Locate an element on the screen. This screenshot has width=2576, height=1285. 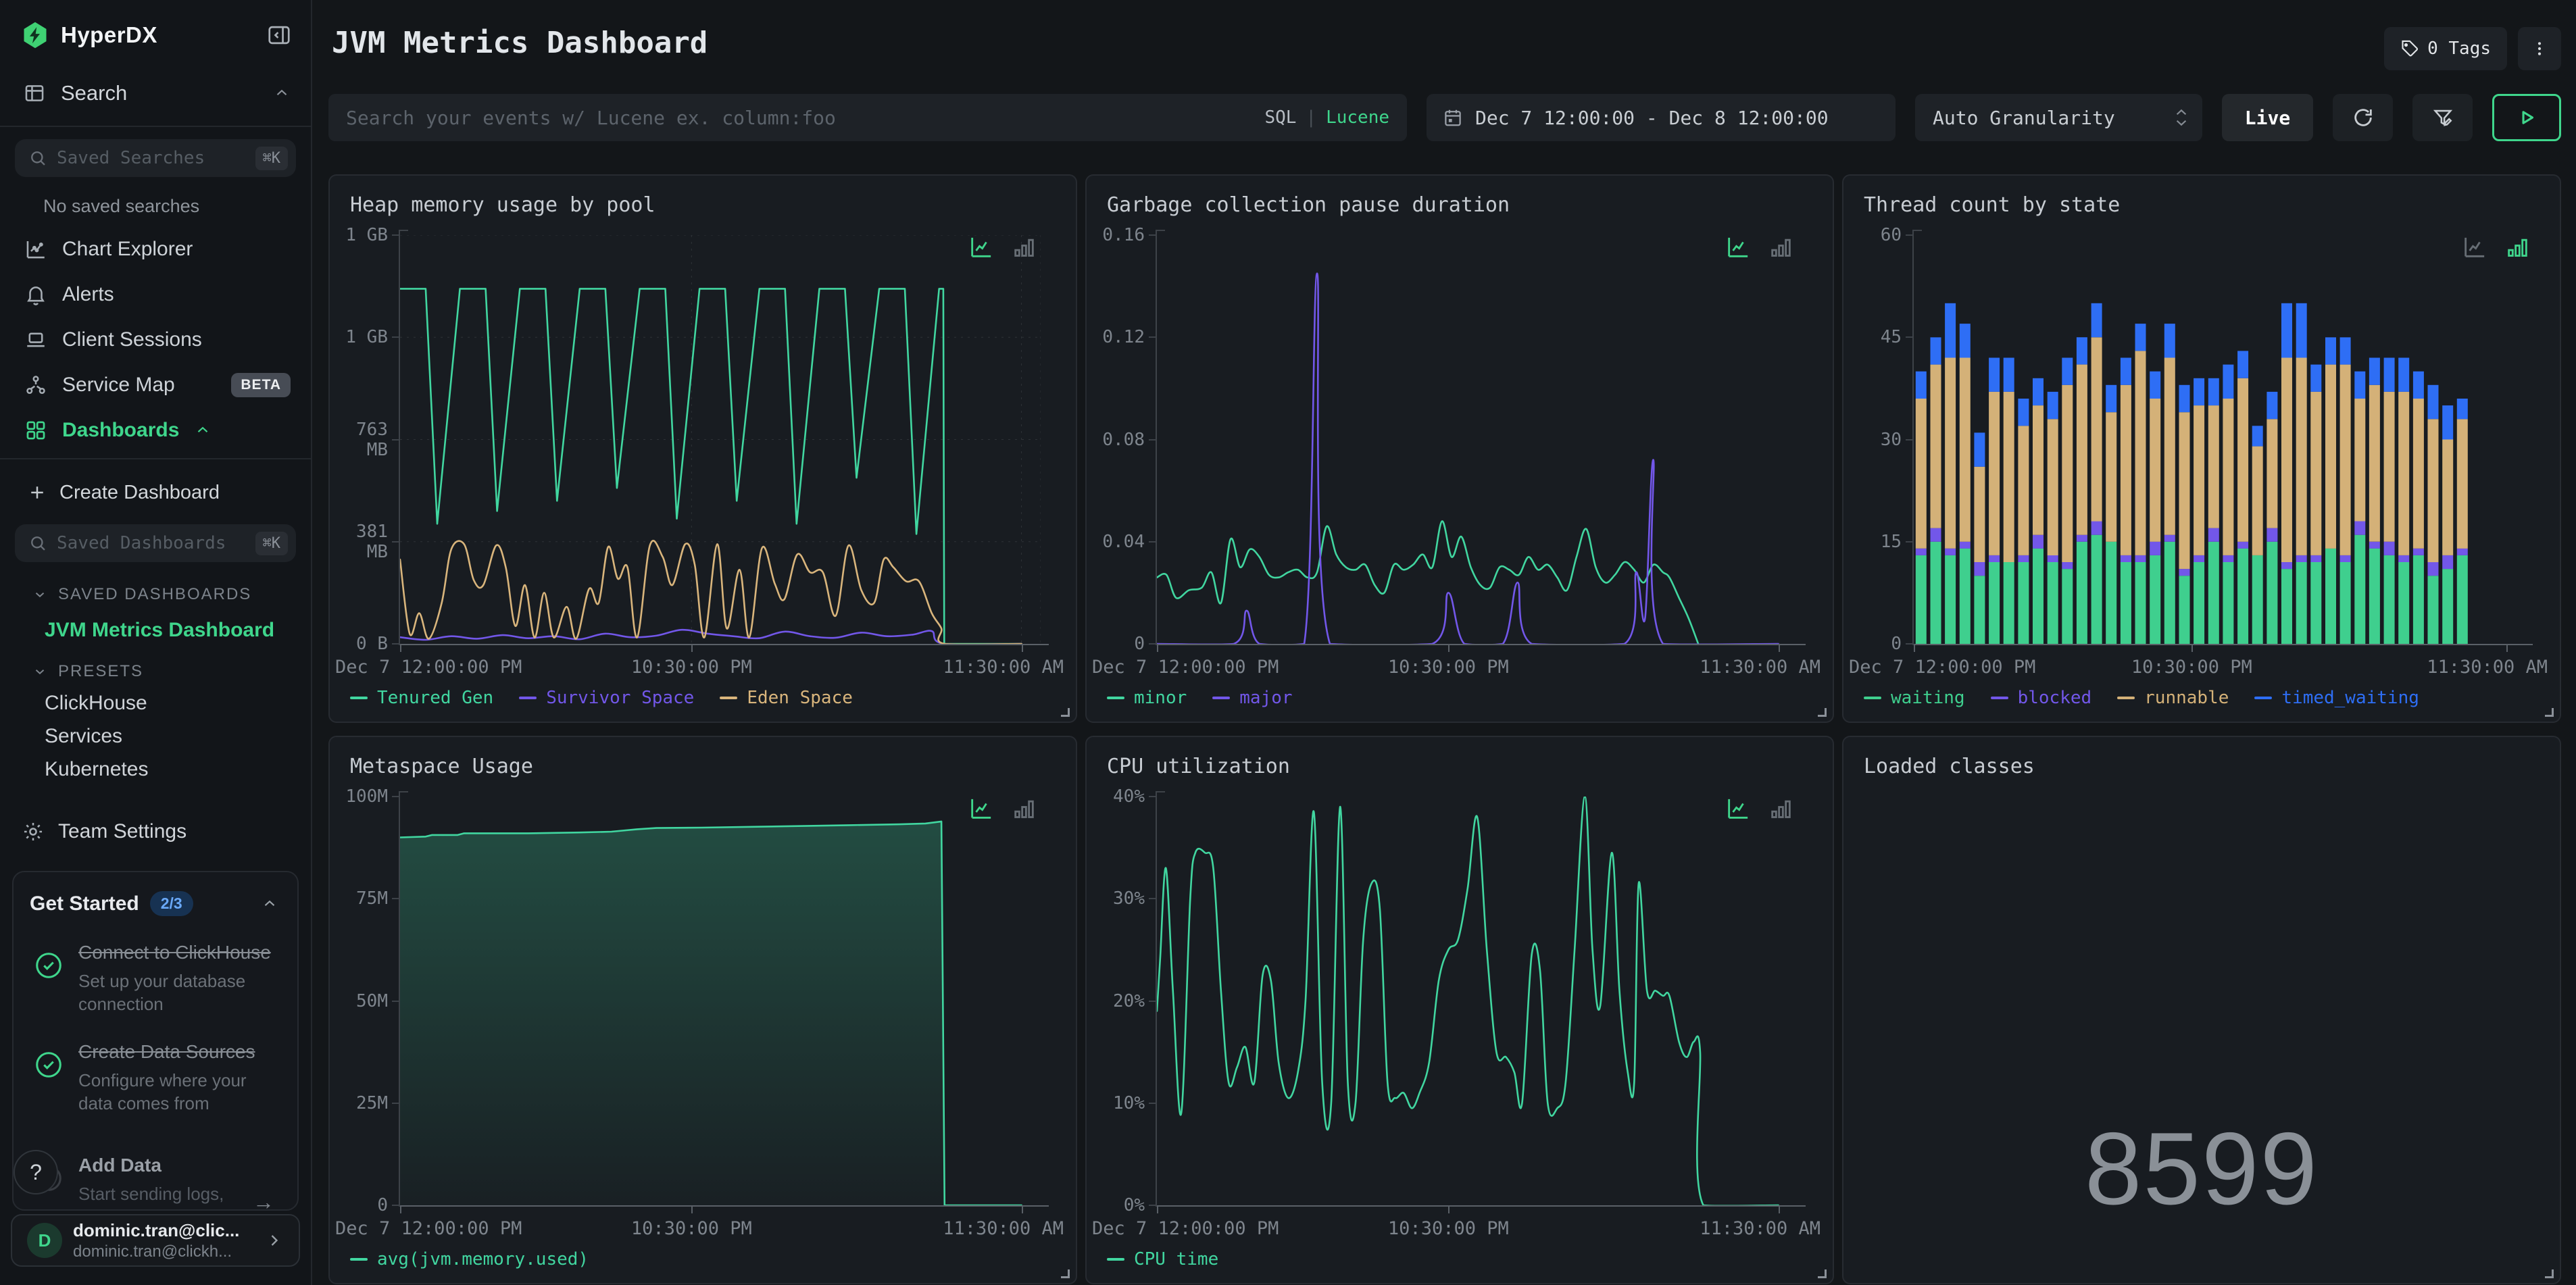
task-title: Create Data Sources is located at coordinates (167, 1052).